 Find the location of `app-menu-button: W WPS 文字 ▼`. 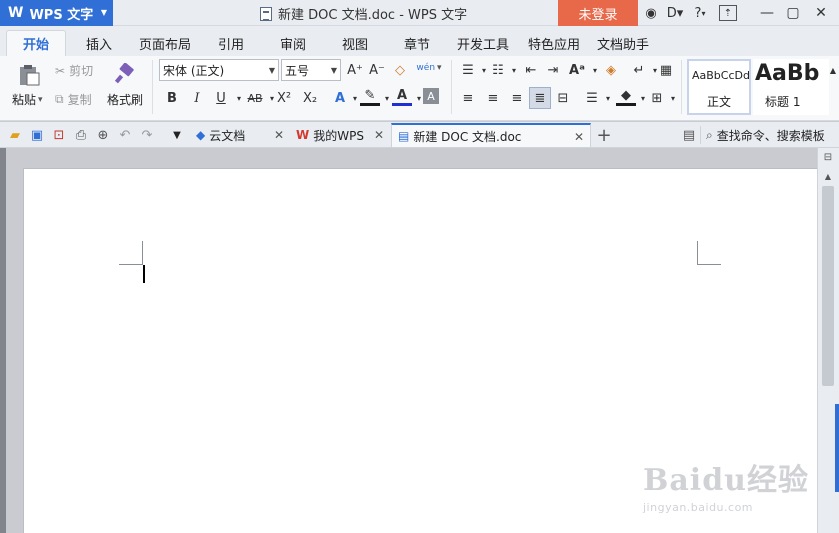

app-menu-button: W WPS 文字 ▼ is located at coordinates (56, 13).